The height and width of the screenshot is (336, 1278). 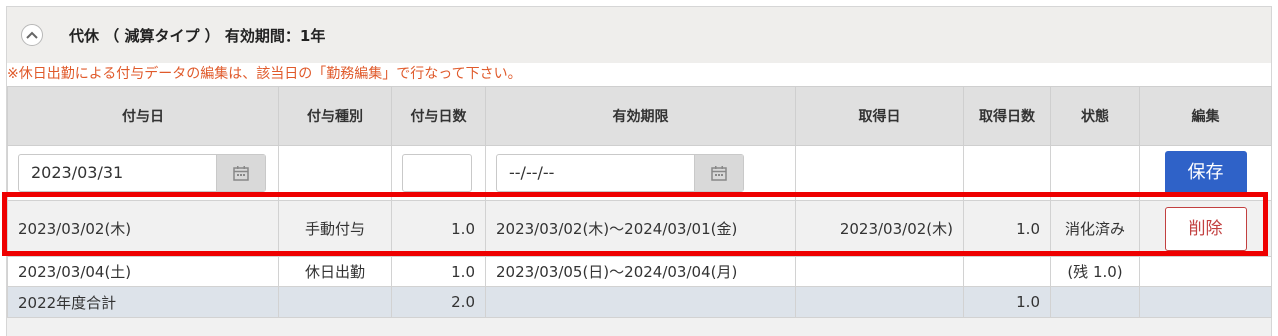 I want to click on total-grant-days: 2.0, so click(x=438, y=302).